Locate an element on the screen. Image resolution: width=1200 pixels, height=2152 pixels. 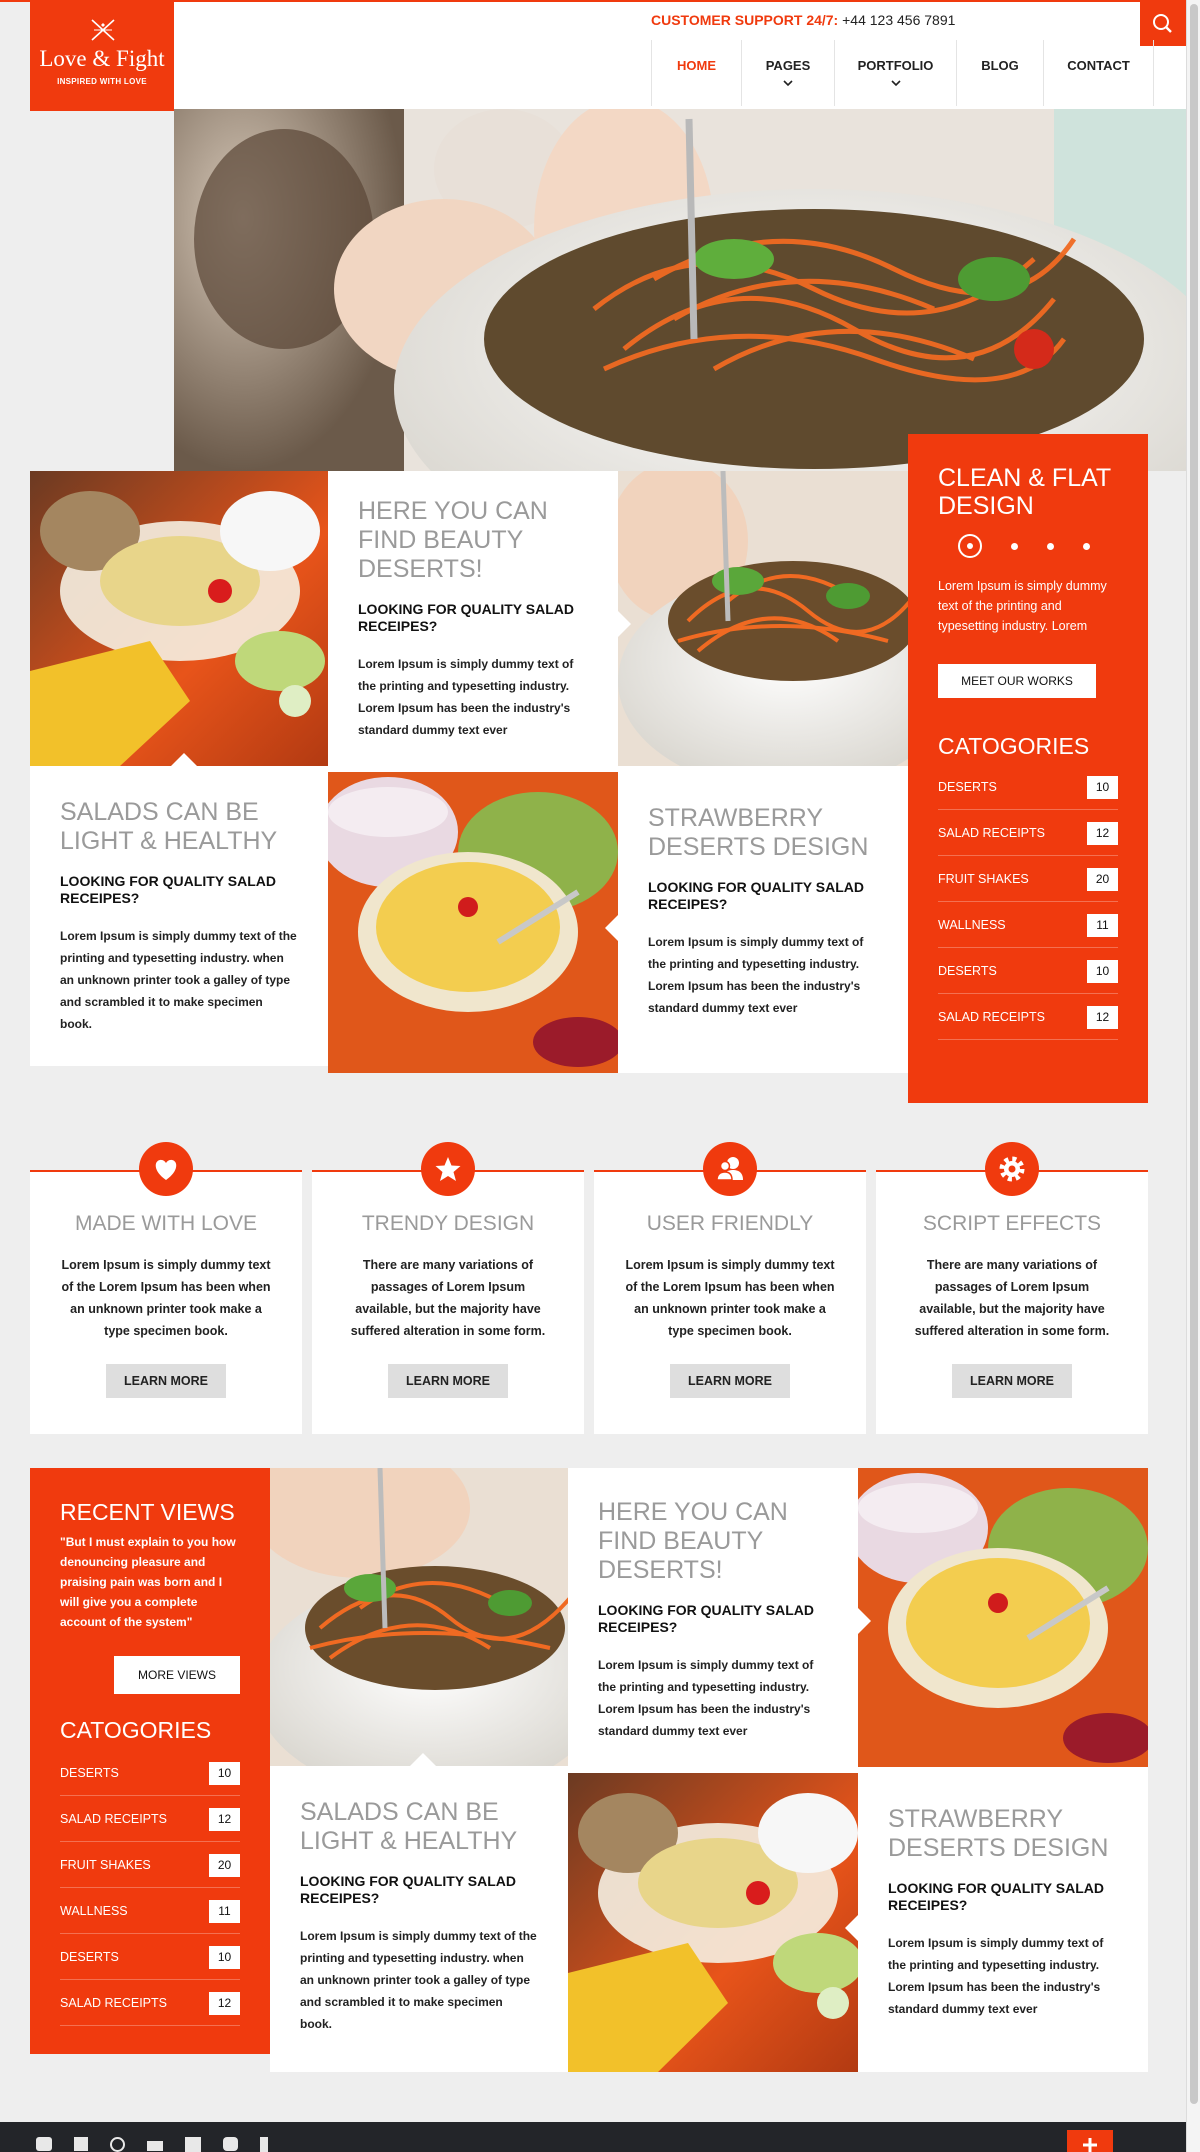
slider-title: CLEAN & FLAT DESIGN is located at coordinates (1024, 492).